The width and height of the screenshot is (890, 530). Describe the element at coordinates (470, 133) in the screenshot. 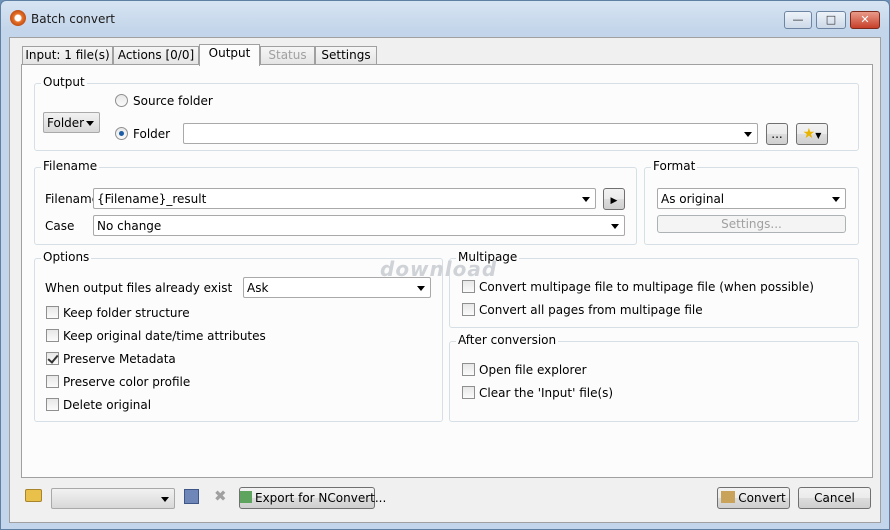

I see `folder-path-combo` at that location.